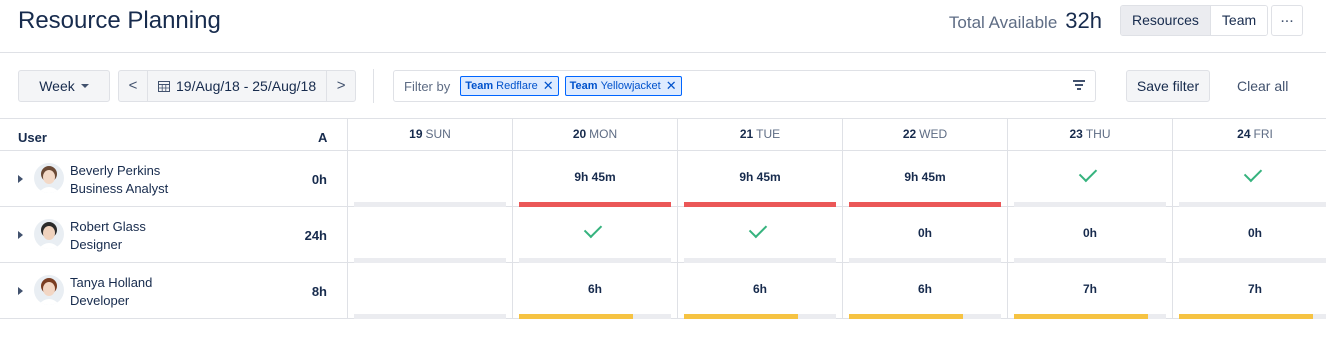 This screenshot has width=1326, height=342. What do you see at coordinates (933, 134) in the screenshot?
I see `day-name: WED` at bounding box center [933, 134].